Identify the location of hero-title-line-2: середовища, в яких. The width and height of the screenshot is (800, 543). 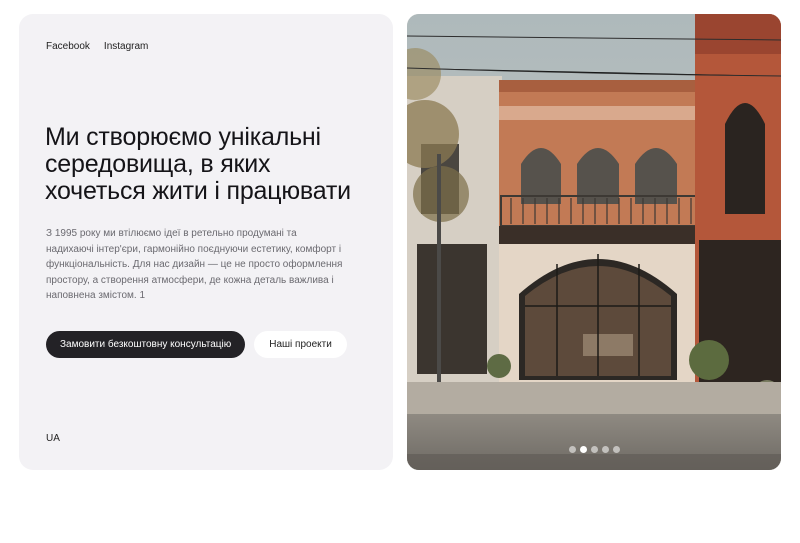
(158, 164).